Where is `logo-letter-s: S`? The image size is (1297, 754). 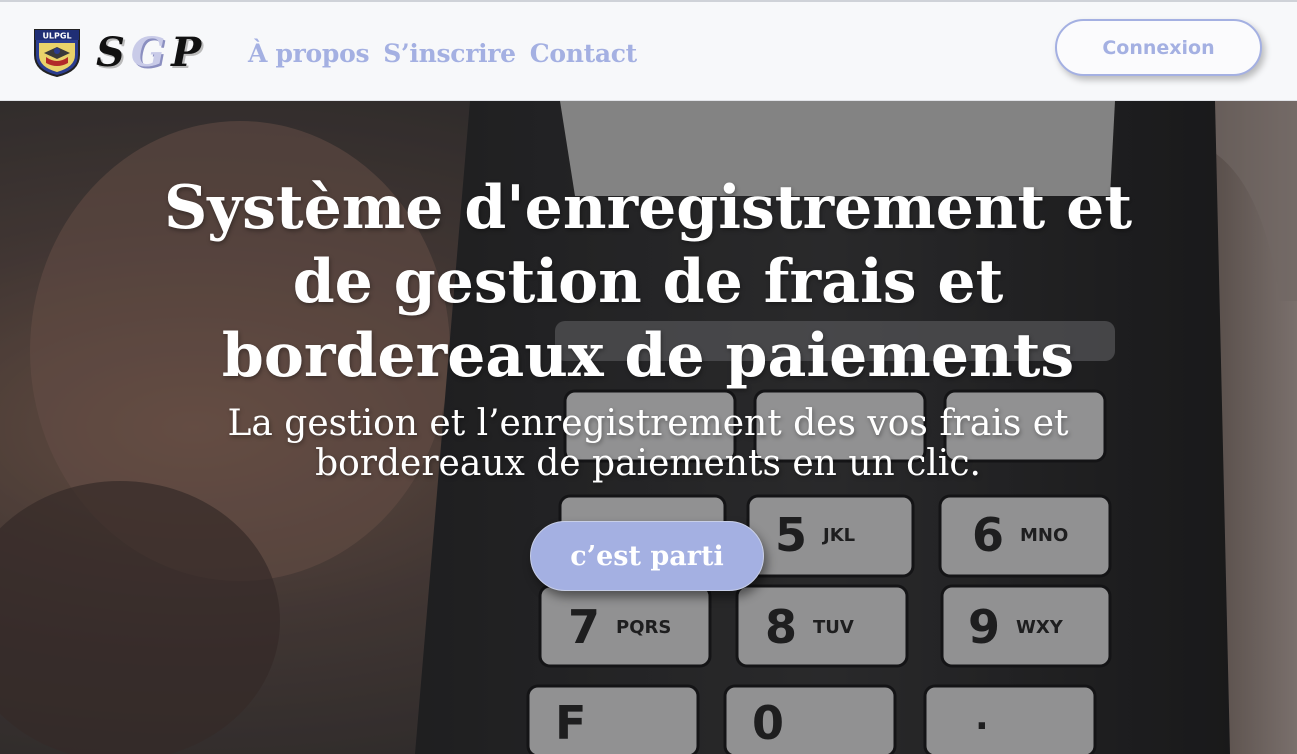
logo-letter-s: S is located at coordinates (113, 52).